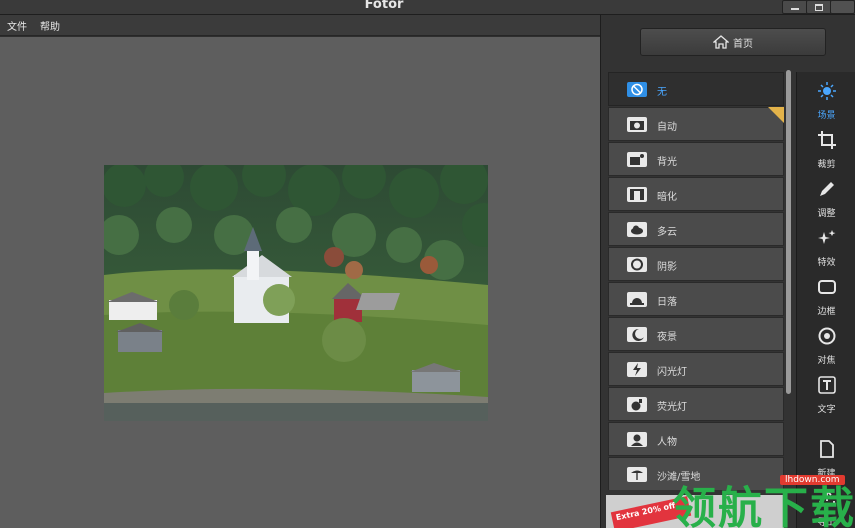  I want to click on tool-scene: 场景, so click(826, 100).